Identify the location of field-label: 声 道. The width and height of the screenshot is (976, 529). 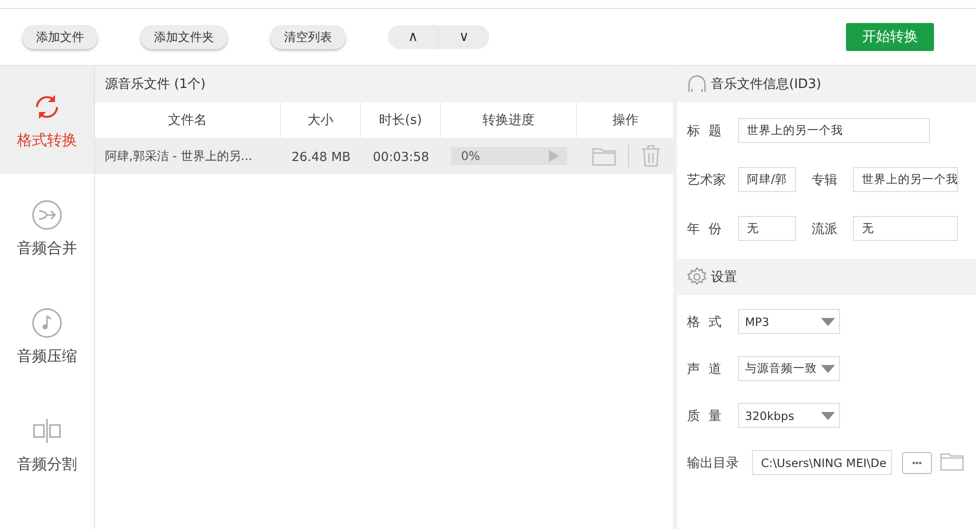
(704, 369).